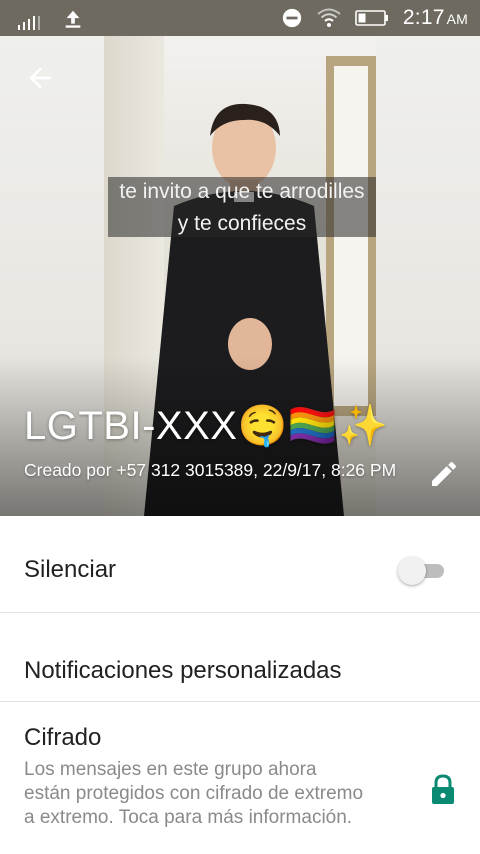 This screenshot has width=480, height=854. I want to click on battery-icon, so click(371, 18).